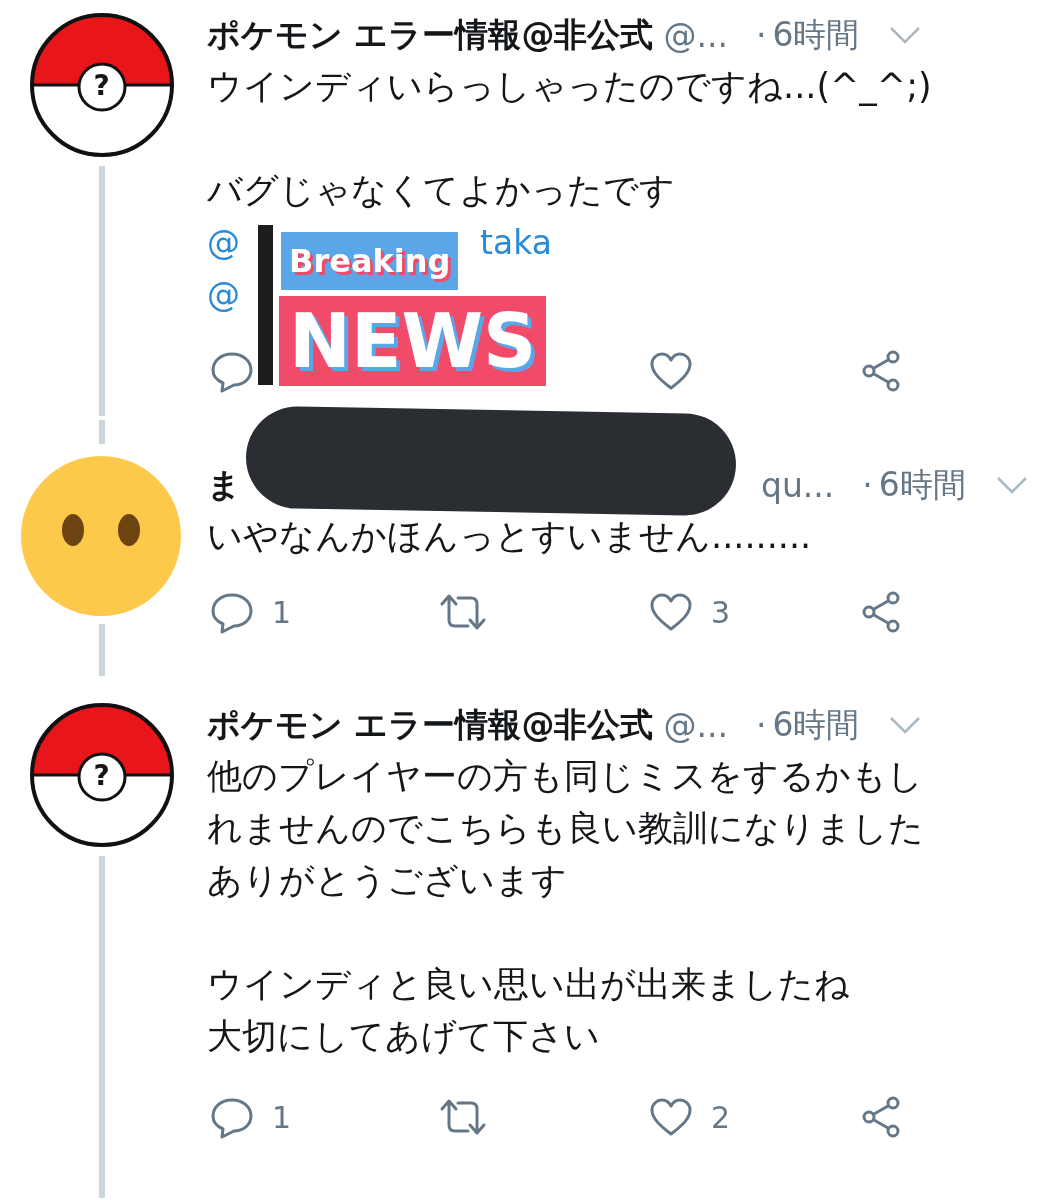 This screenshot has width=1053, height=1200. What do you see at coordinates (529, 984) in the screenshot?
I see `tweet-text: ウインディと良い思い出が出来ましたね` at bounding box center [529, 984].